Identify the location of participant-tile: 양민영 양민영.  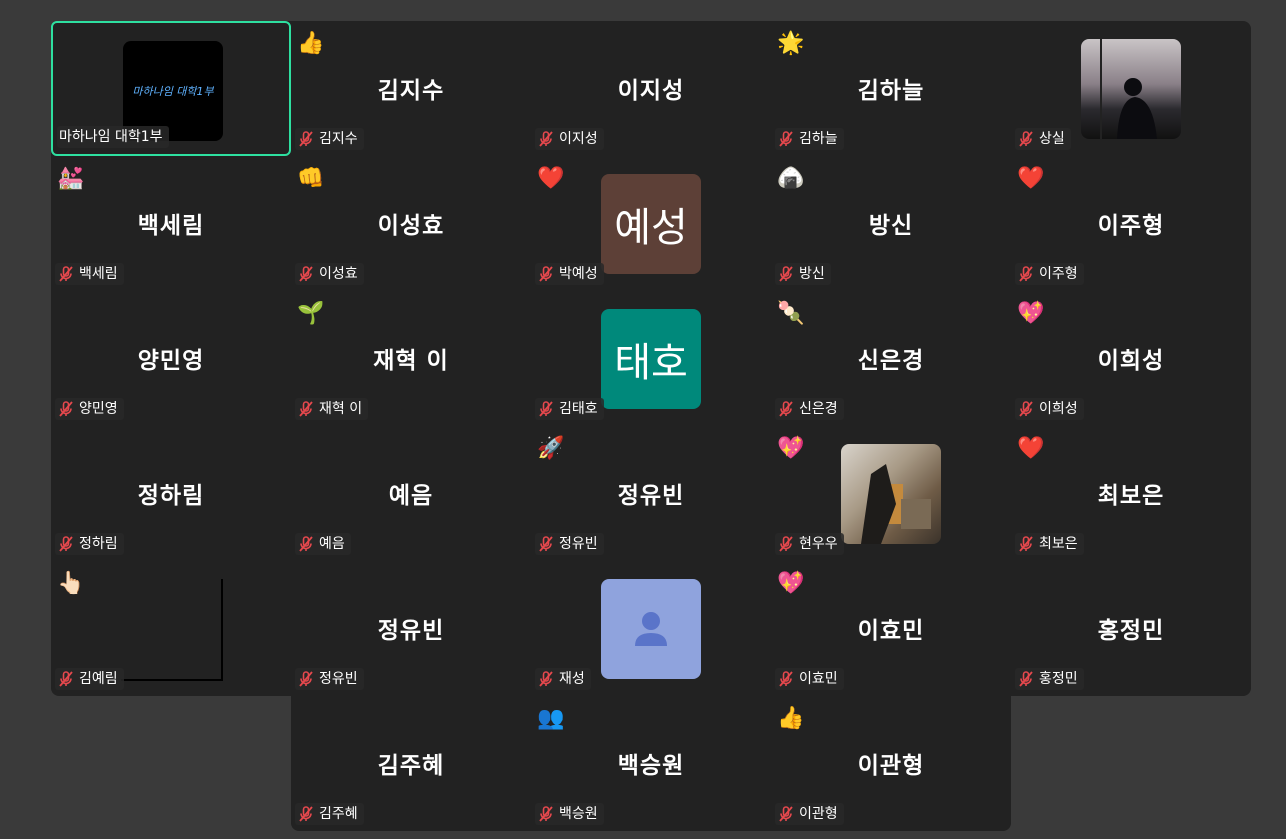
(171, 358).